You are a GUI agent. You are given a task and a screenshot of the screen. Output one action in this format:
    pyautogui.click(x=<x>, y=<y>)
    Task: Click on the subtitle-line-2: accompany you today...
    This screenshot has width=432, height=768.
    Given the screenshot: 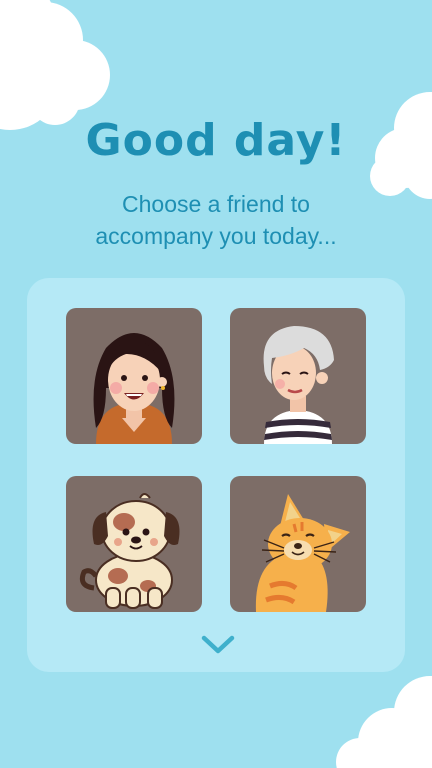 What is the action you would take?
    pyautogui.click(x=216, y=236)
    